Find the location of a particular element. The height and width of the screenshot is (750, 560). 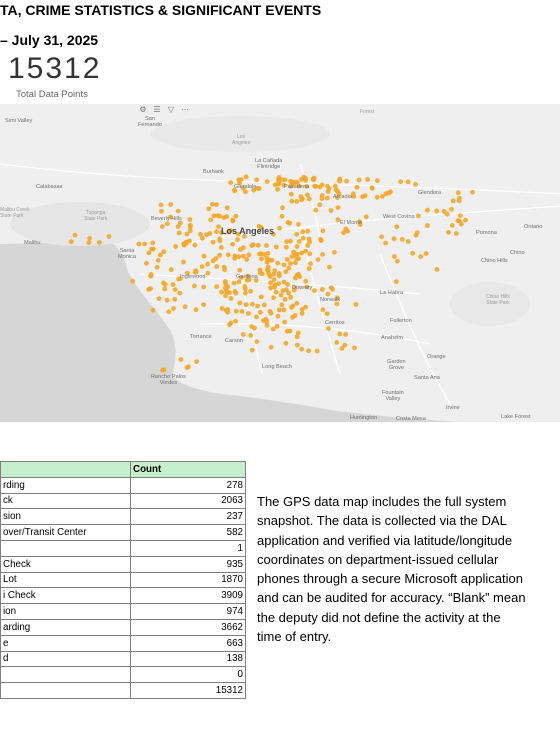

list-icon: ☰ is located at coordinates (157, 109).